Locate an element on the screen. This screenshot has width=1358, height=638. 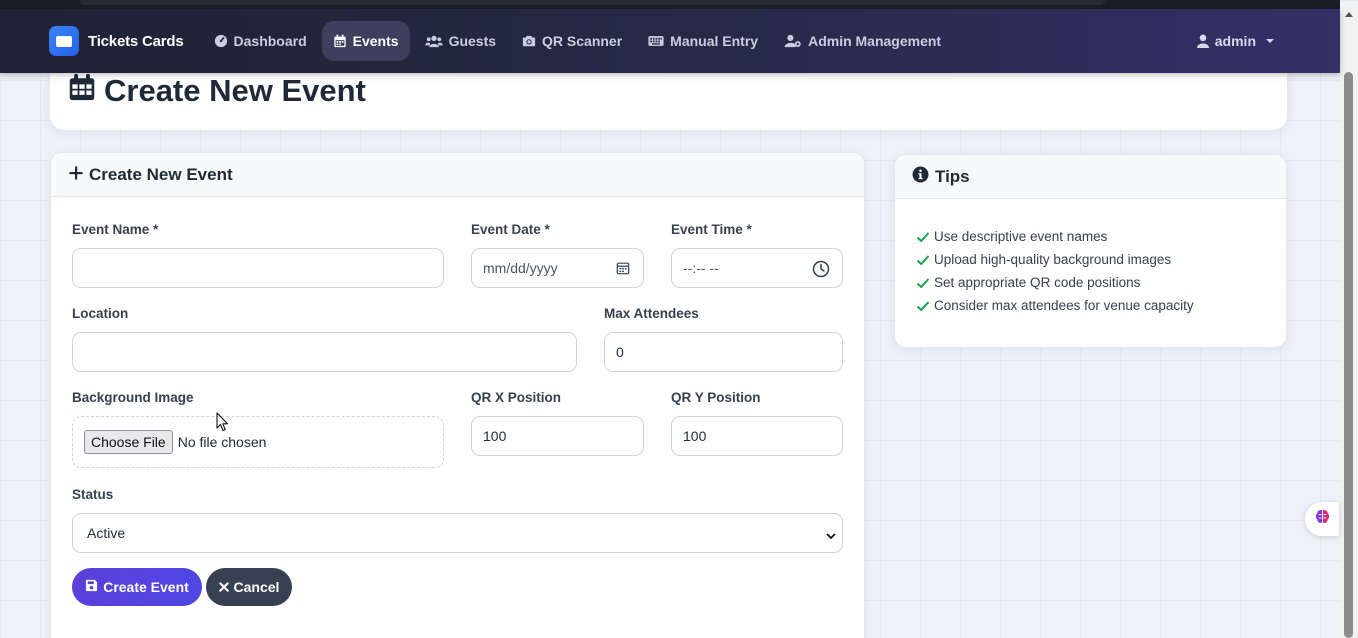
card-header: Create New Event is located at coordinates (457, 175).